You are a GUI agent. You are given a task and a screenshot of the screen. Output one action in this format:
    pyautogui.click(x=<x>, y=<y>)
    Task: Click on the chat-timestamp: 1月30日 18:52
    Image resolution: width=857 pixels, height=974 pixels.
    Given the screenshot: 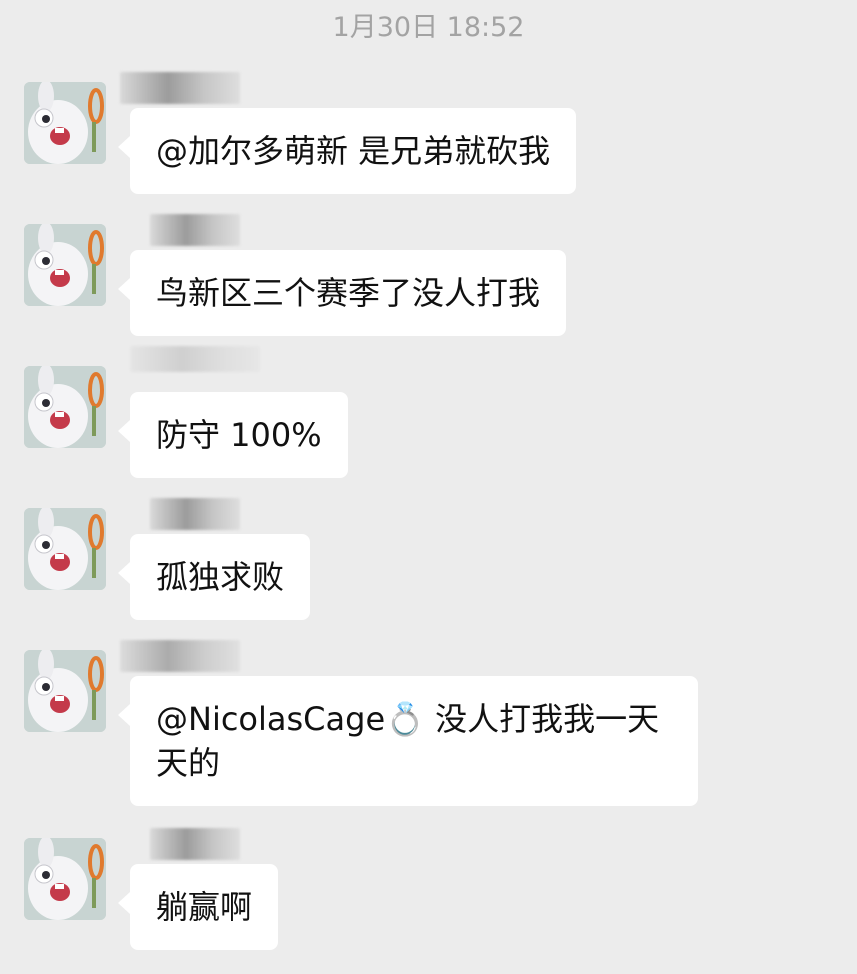 What is the action you would take?
    pyautogui.click(x=428, y=27)
    